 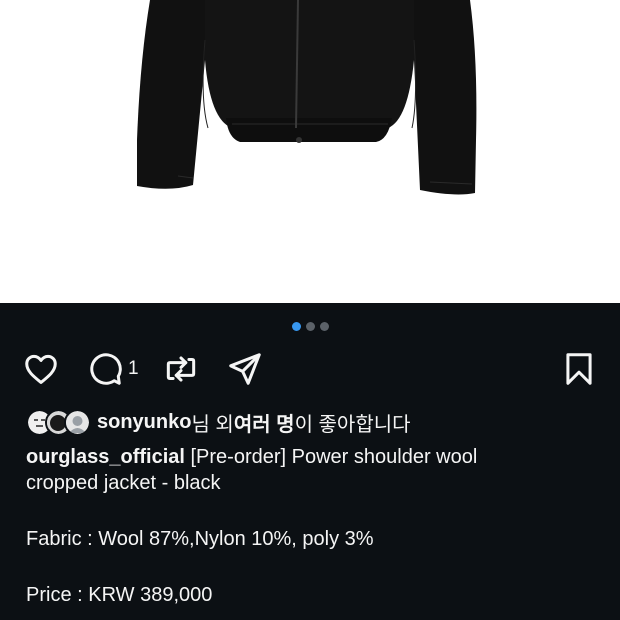 I want to click on share-icon, so click(x=245, y=369).